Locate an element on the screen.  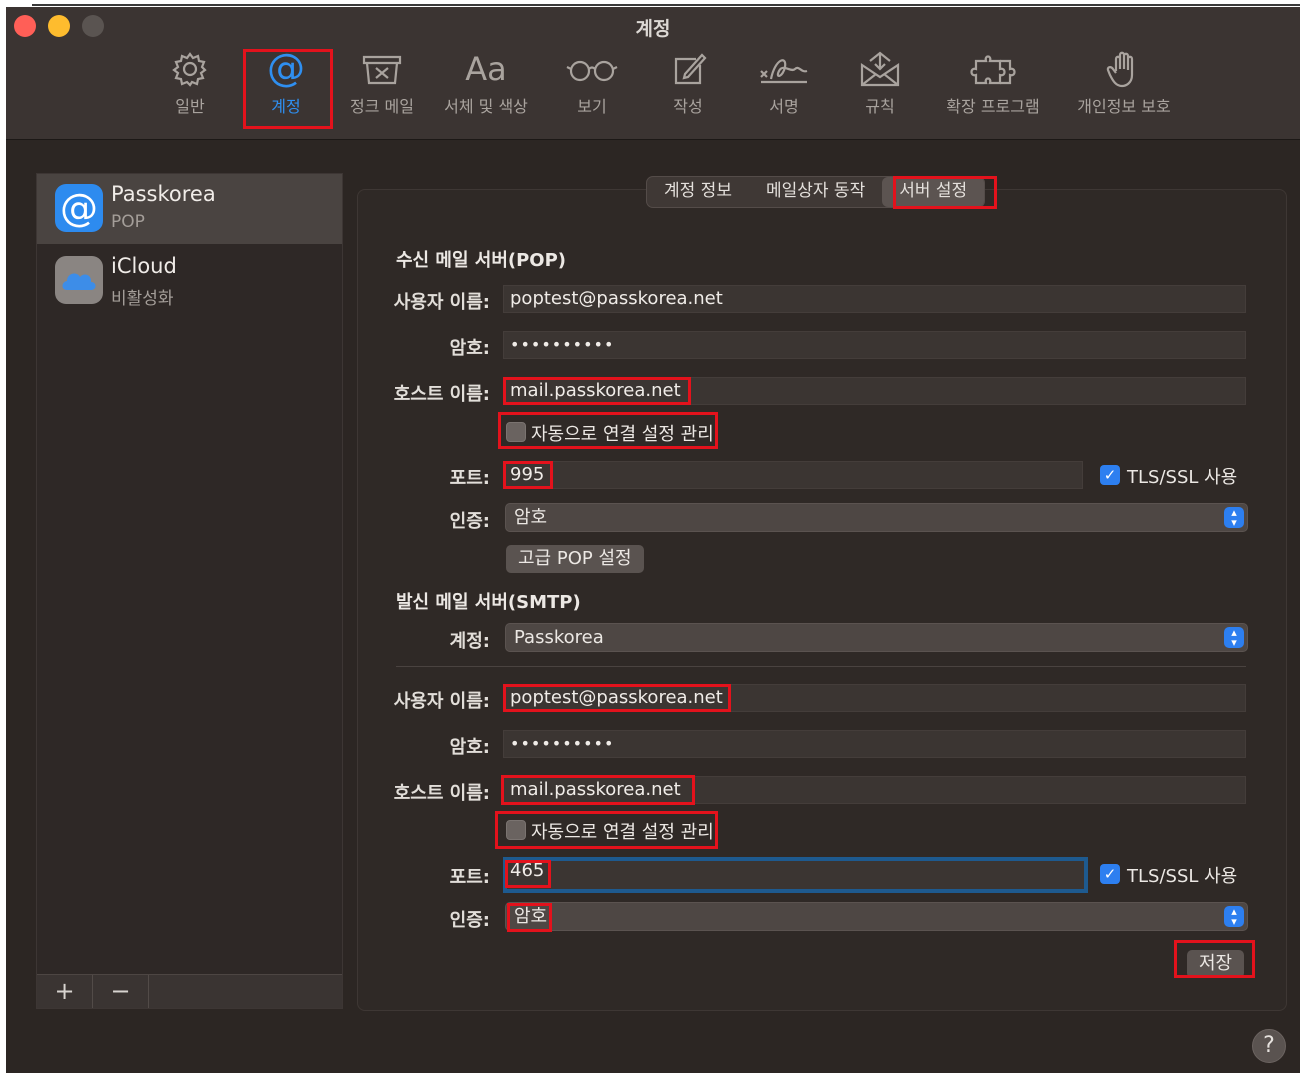
add-account-button: + is located at coordinates (65, 991).